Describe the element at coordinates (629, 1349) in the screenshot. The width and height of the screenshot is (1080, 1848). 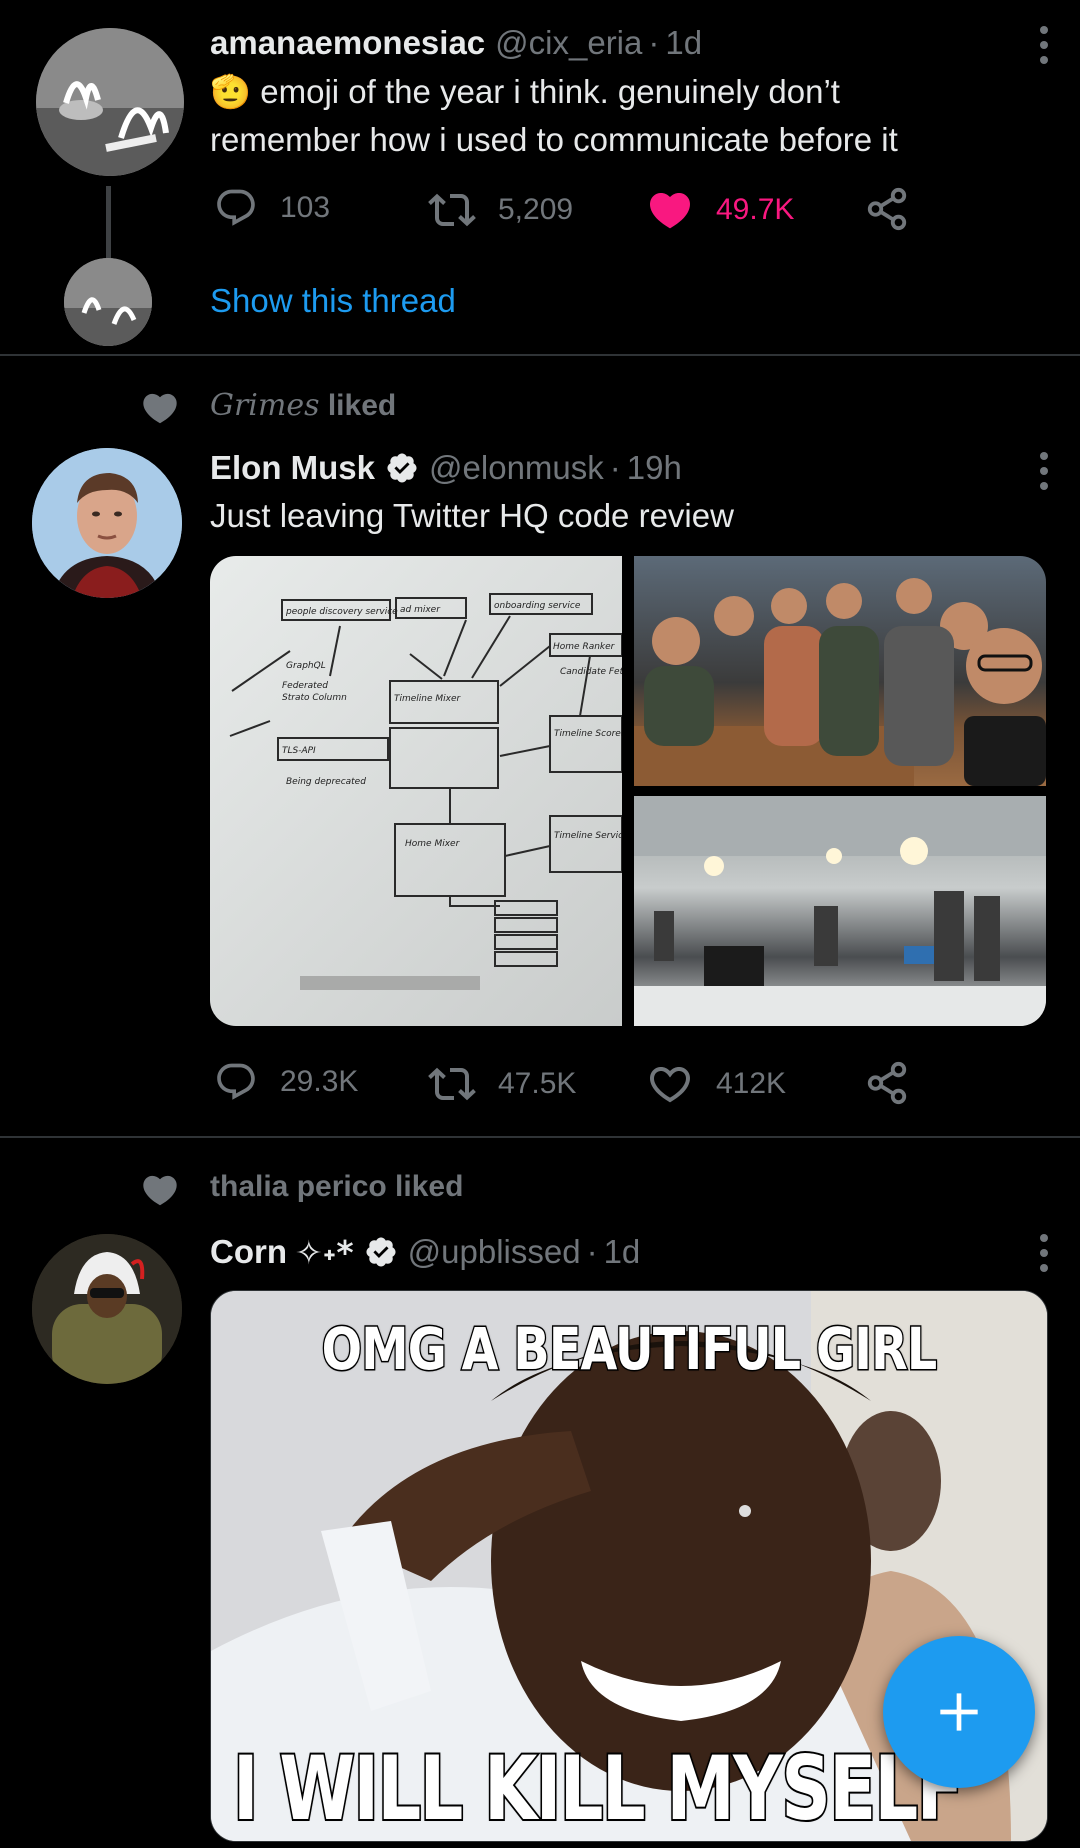
I see `meme-top-text: OMG A BEAUTIFUL GIRL` at that location.